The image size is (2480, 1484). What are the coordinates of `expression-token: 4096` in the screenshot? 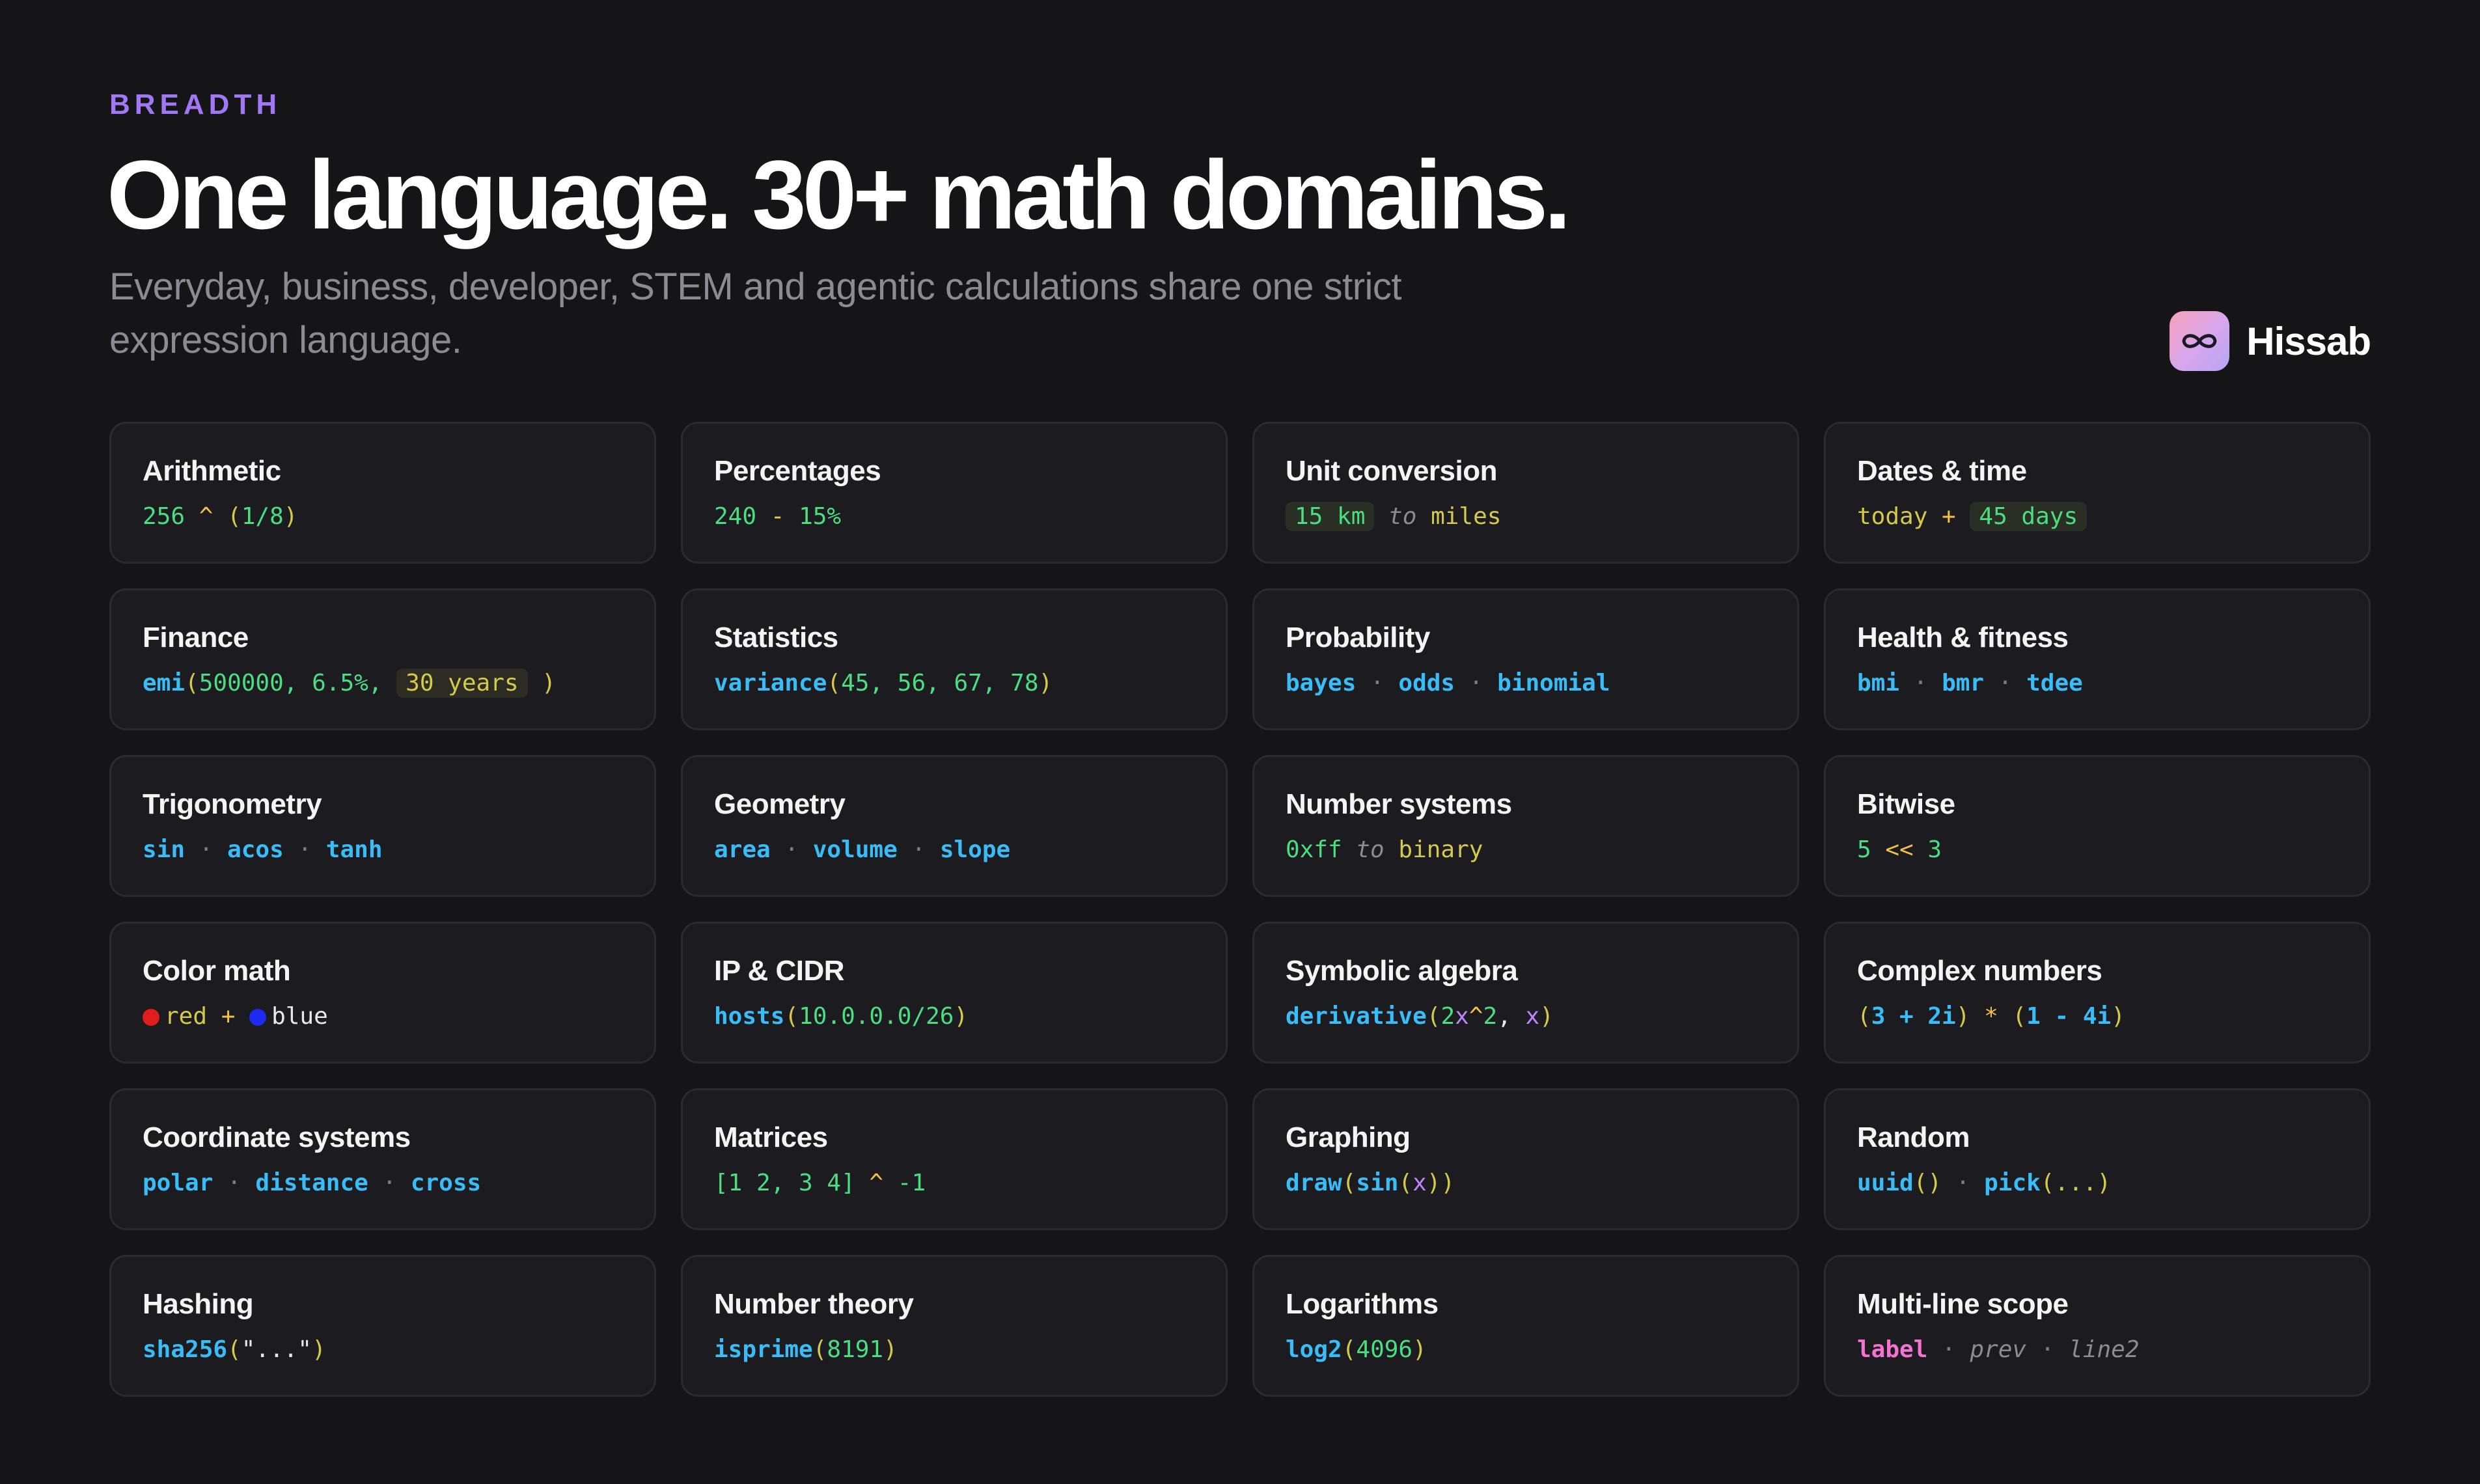 It's located at (1384, 1349).